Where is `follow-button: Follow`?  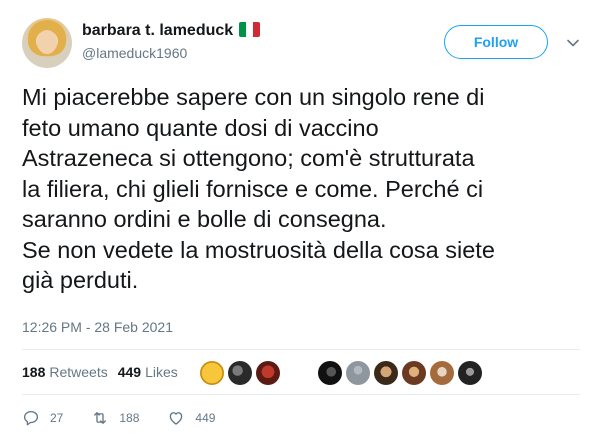 follow-button: Follow is located at coordinates (496, 42).